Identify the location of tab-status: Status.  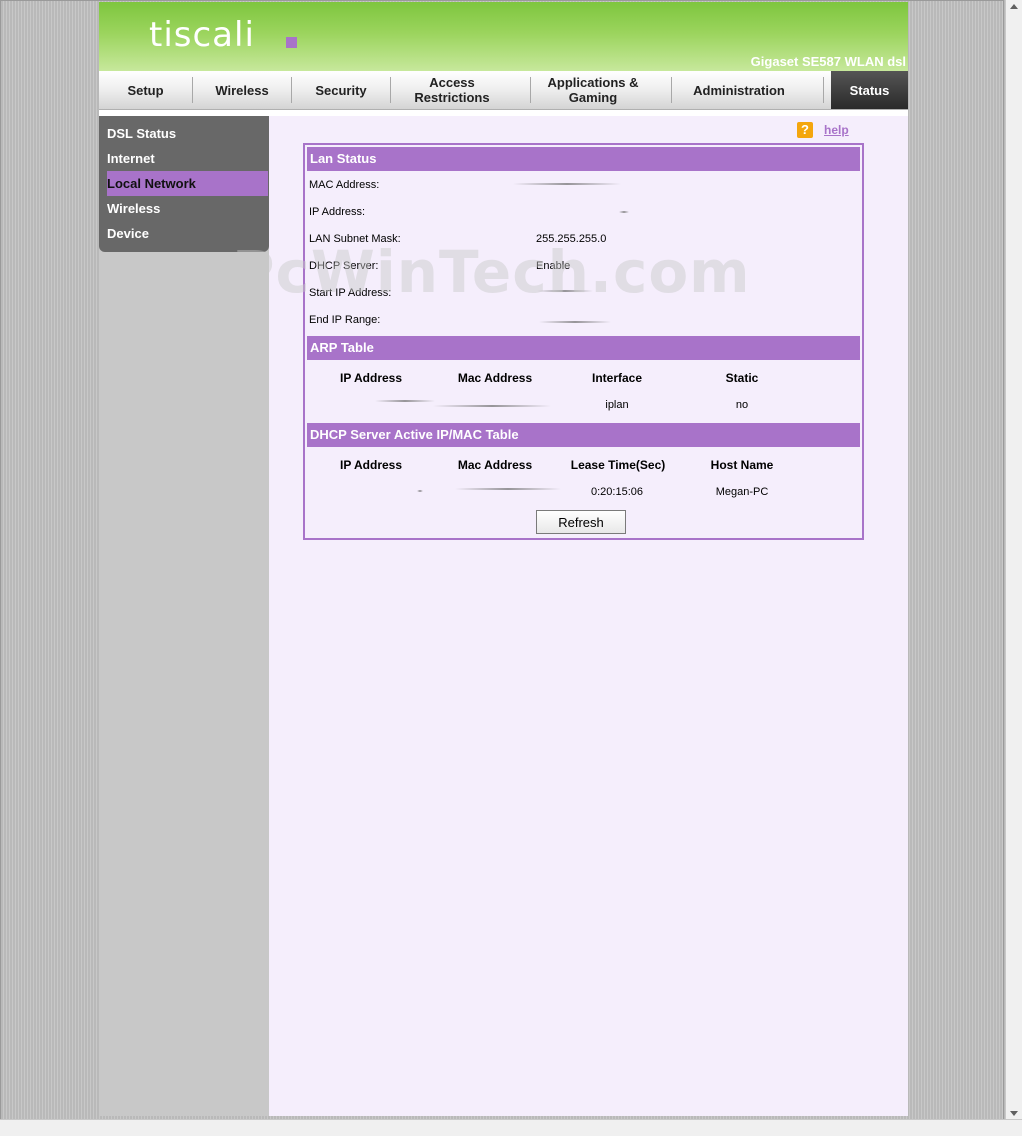
(869, 90).